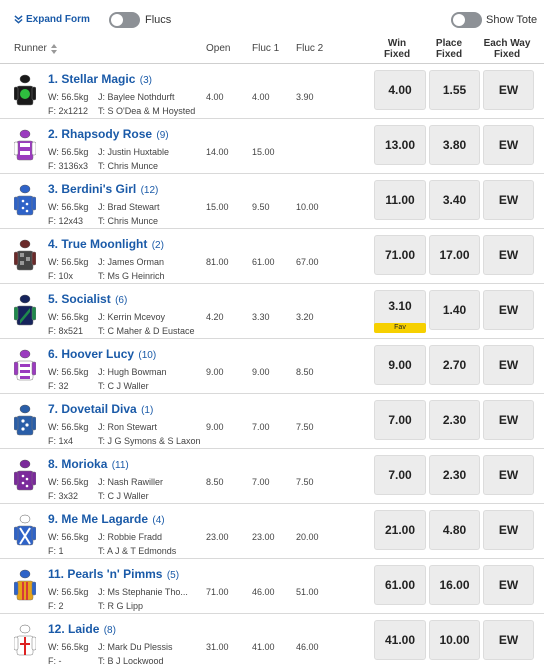 This screenshot has width=544, height=668. I want to click on place-fixed-odds-button: 1.55, so click(454, 90).